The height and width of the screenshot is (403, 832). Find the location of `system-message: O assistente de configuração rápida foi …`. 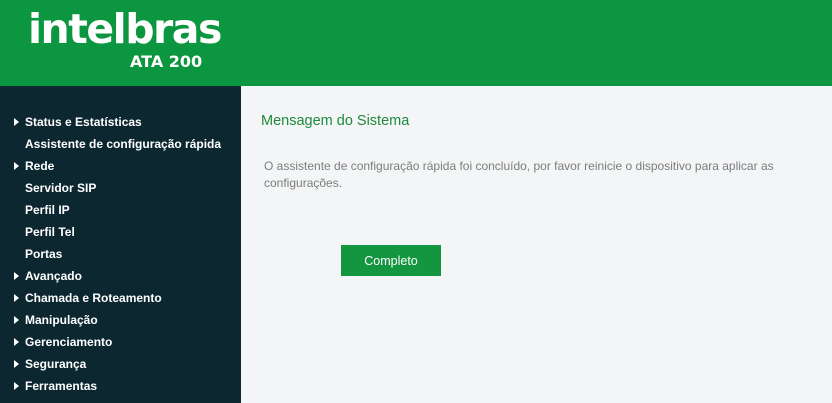

system-message: O assistente de configuração rápida foi … is located at coordinates (519, 174).